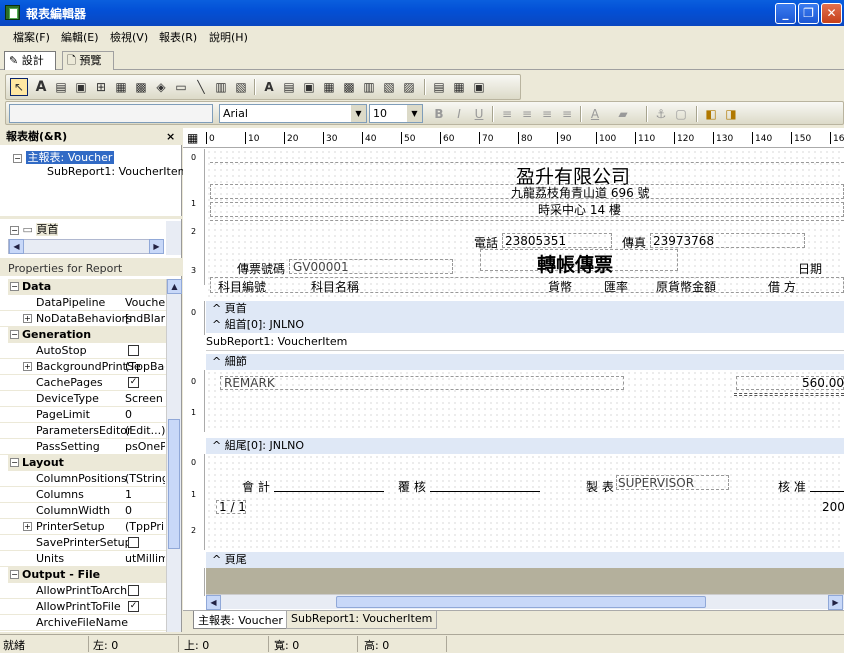 This screenshot has height=653, width=844. Describe the element at coordinates (83, 479) in the screenshot. I see `property-row: ColumnPositions (TString` at that location.